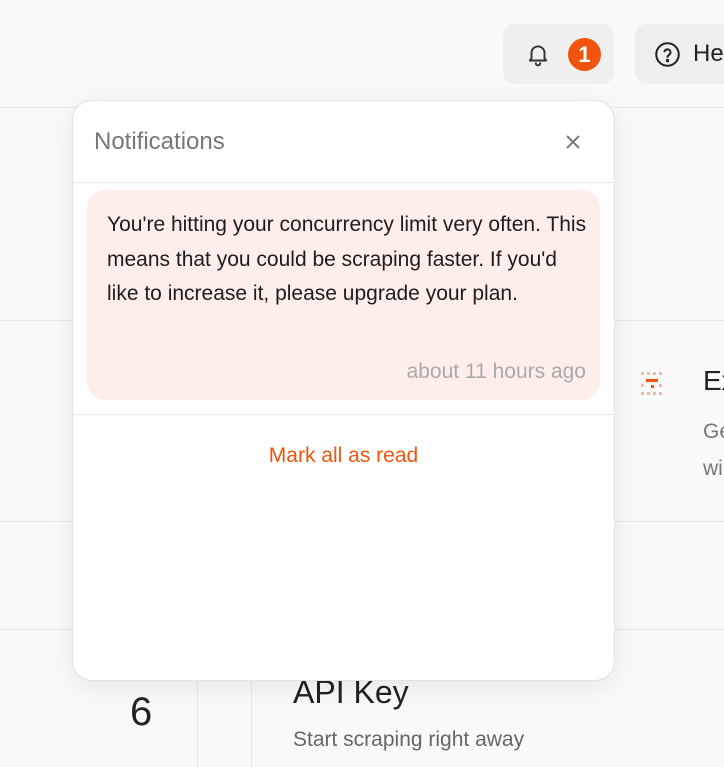 The image size is (724, 767). Describe the element at coordinates (584, 54) in the screenshot. I see `notification-count-badge: 1` at that location.